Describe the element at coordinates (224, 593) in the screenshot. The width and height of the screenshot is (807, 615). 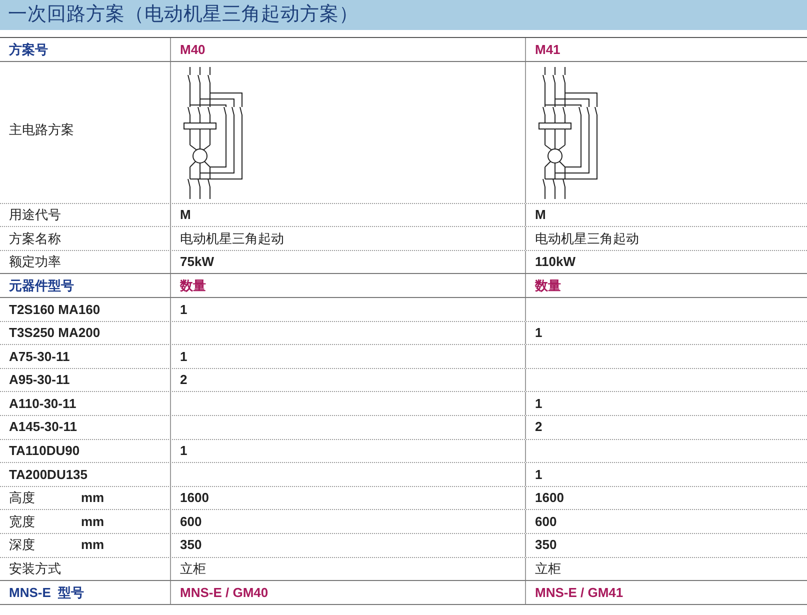
I see `table-cell-text: MNS-E / GM40` at that location.